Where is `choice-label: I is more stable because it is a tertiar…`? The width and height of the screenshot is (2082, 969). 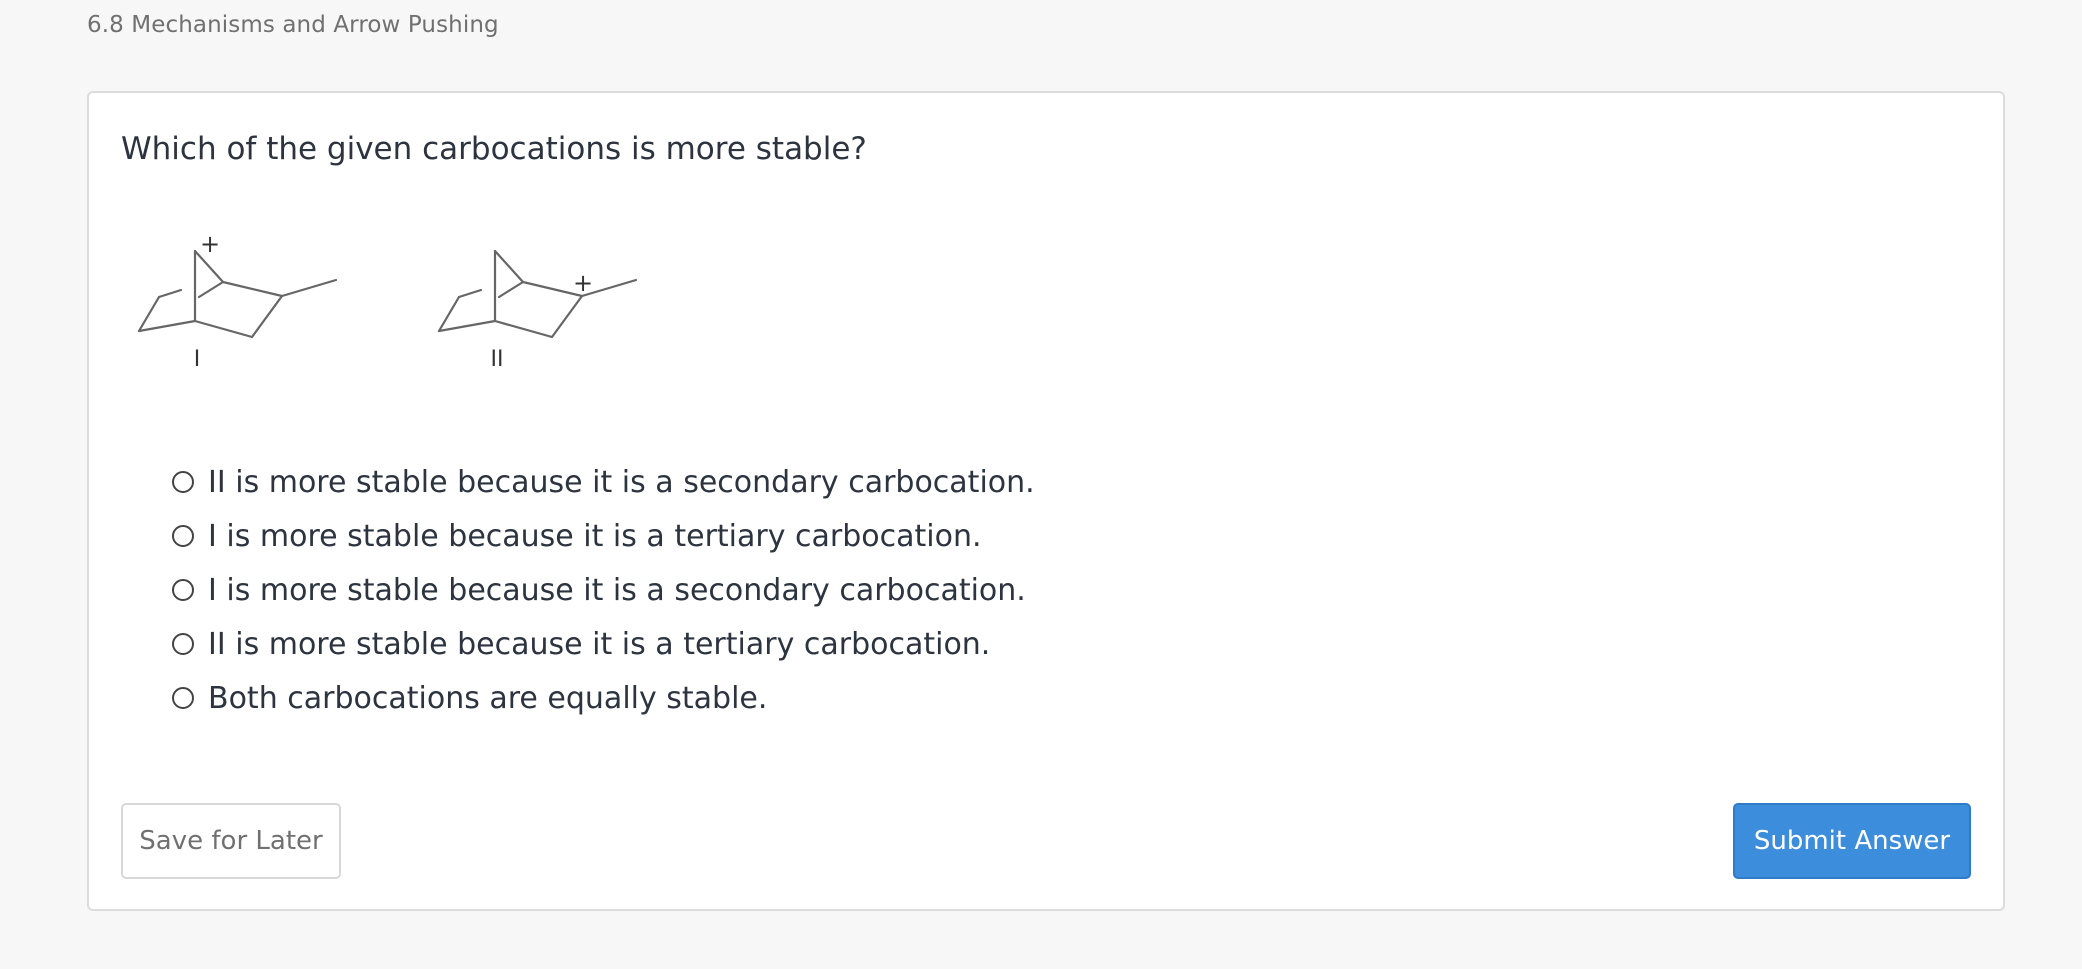
choice-label: I is more stable because it is a tertiar… is located at coordinates (595, 536).